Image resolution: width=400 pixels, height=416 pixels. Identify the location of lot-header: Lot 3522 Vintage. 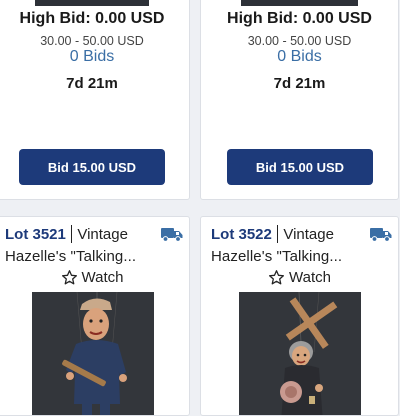
(301, 234).